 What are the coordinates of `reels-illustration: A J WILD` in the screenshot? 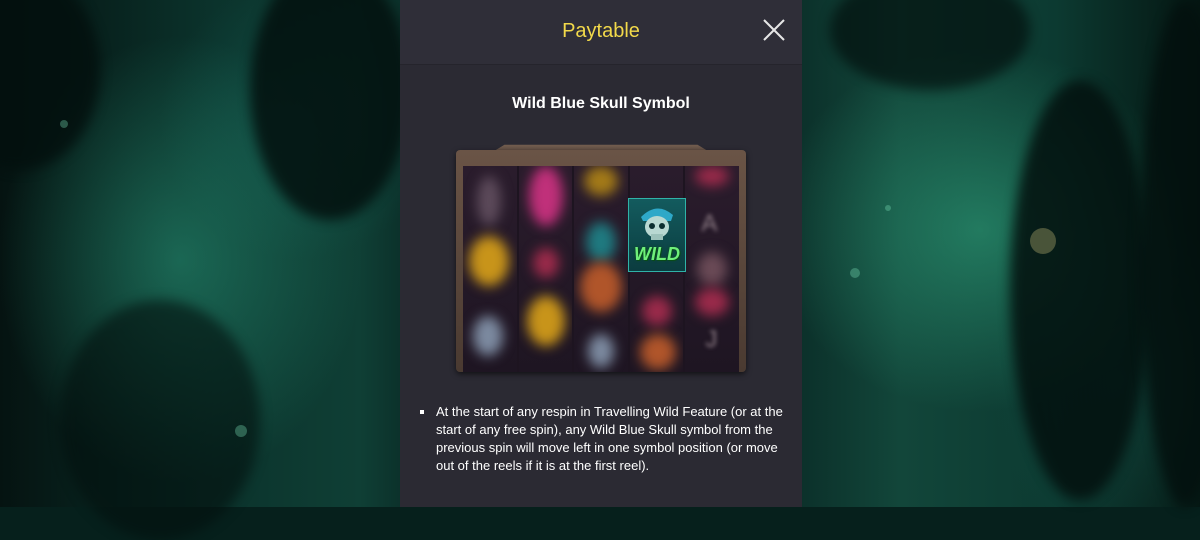 It's located at (601, 257).